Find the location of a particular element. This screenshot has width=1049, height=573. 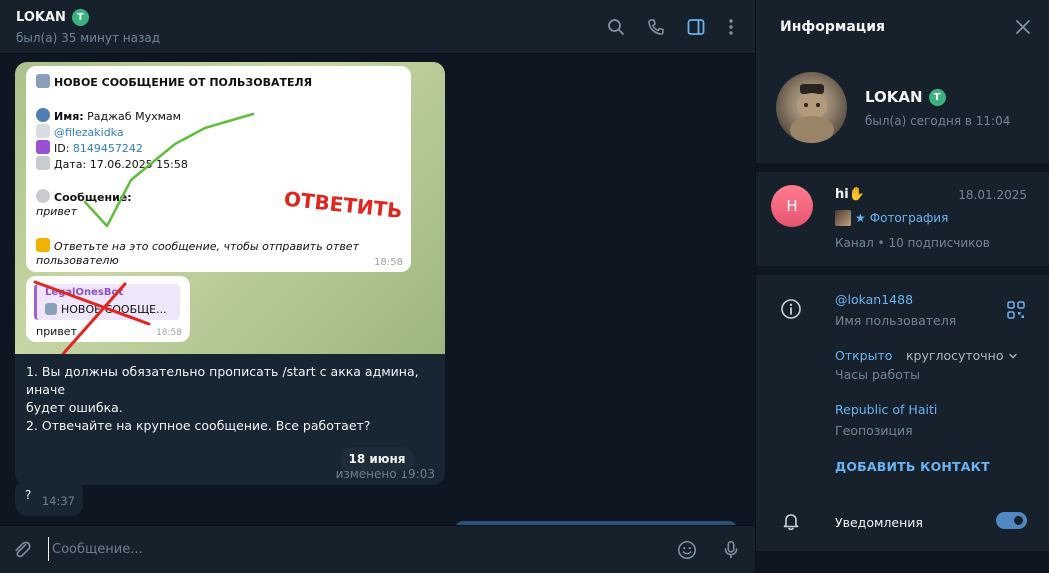

card-warning-line2: пользователю is located at coordinates (77, 260).